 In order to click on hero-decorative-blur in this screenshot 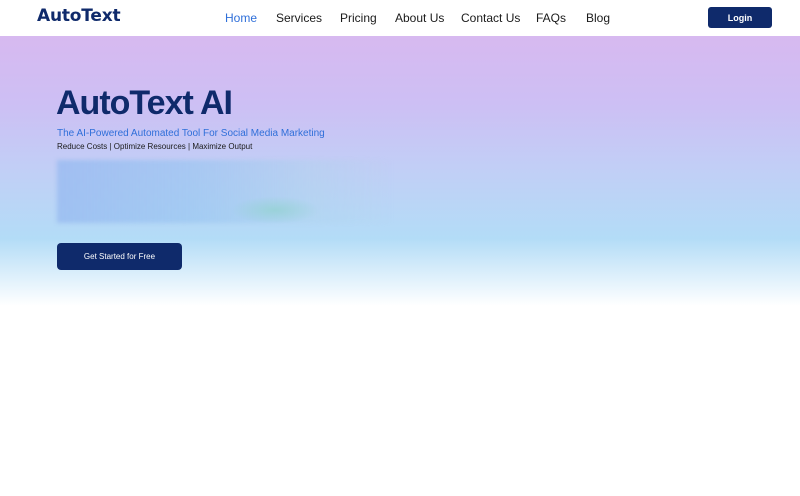, I will do `click(225, 191)`.